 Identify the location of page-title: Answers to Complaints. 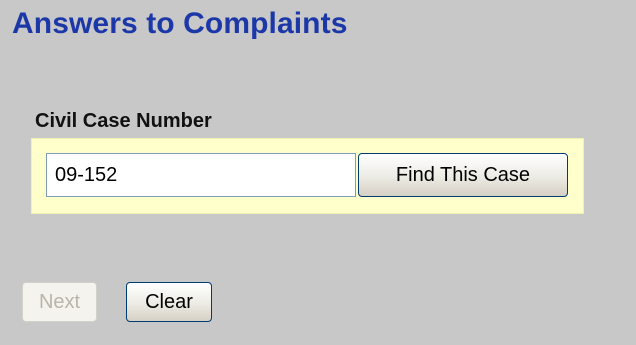
(180, 23).